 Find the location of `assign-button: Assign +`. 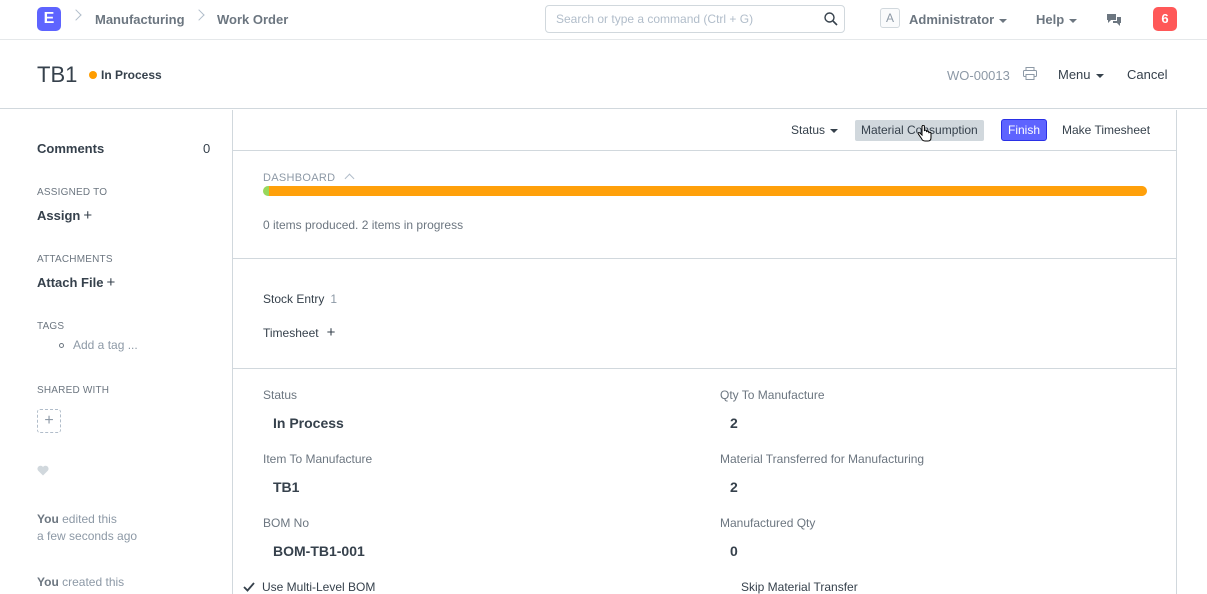

assign-button: Assign + is located at coordinates (64, 215).